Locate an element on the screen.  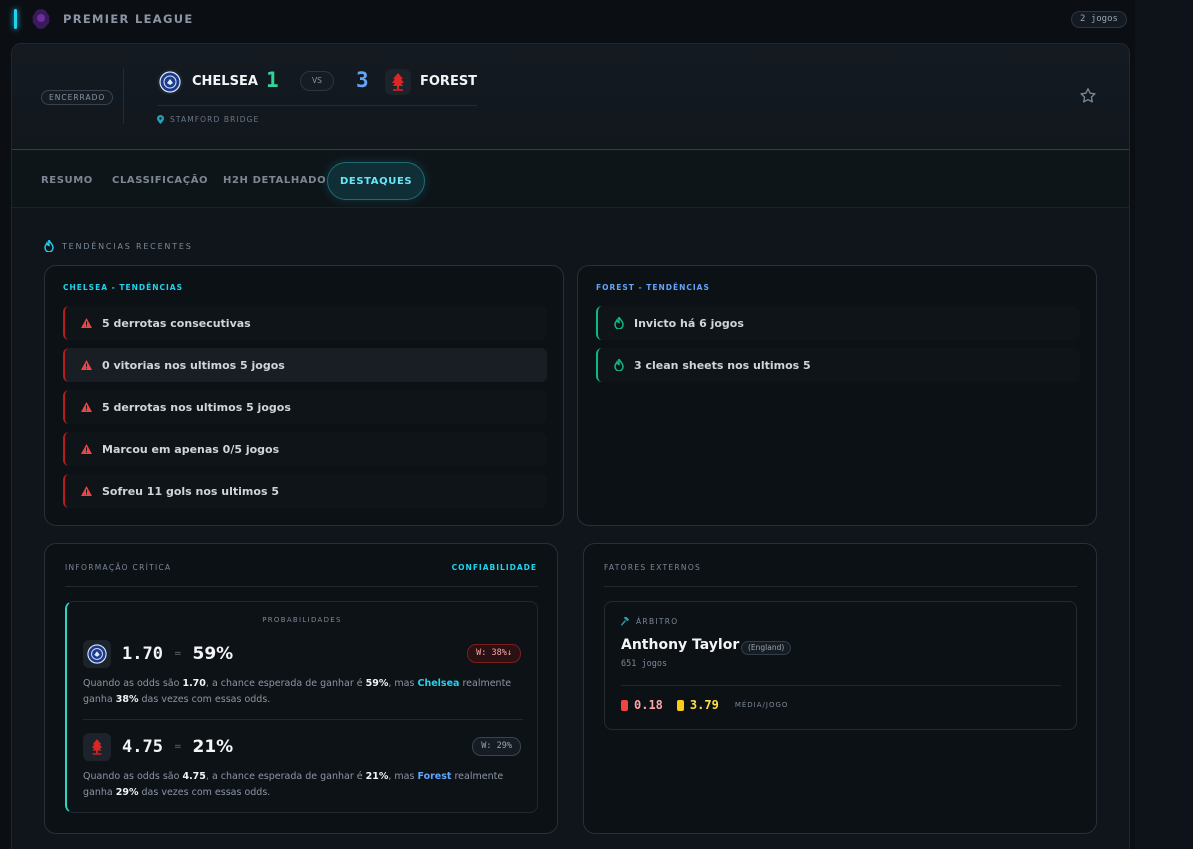
header-divider is located at coordinates (123, 96).